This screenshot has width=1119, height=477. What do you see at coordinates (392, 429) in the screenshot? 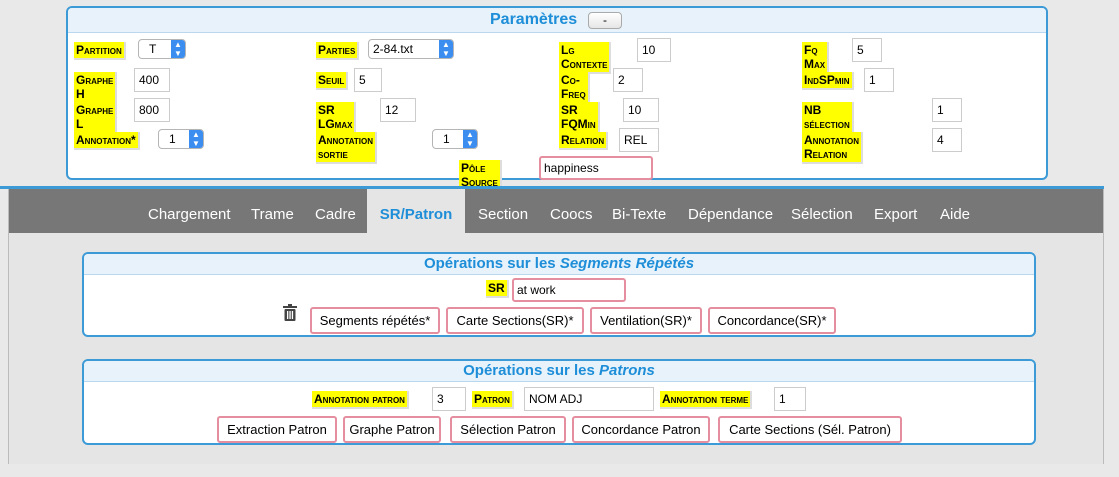
I see `graphe-patron-button: Graphe Patron` at bounding box center [392, 429].